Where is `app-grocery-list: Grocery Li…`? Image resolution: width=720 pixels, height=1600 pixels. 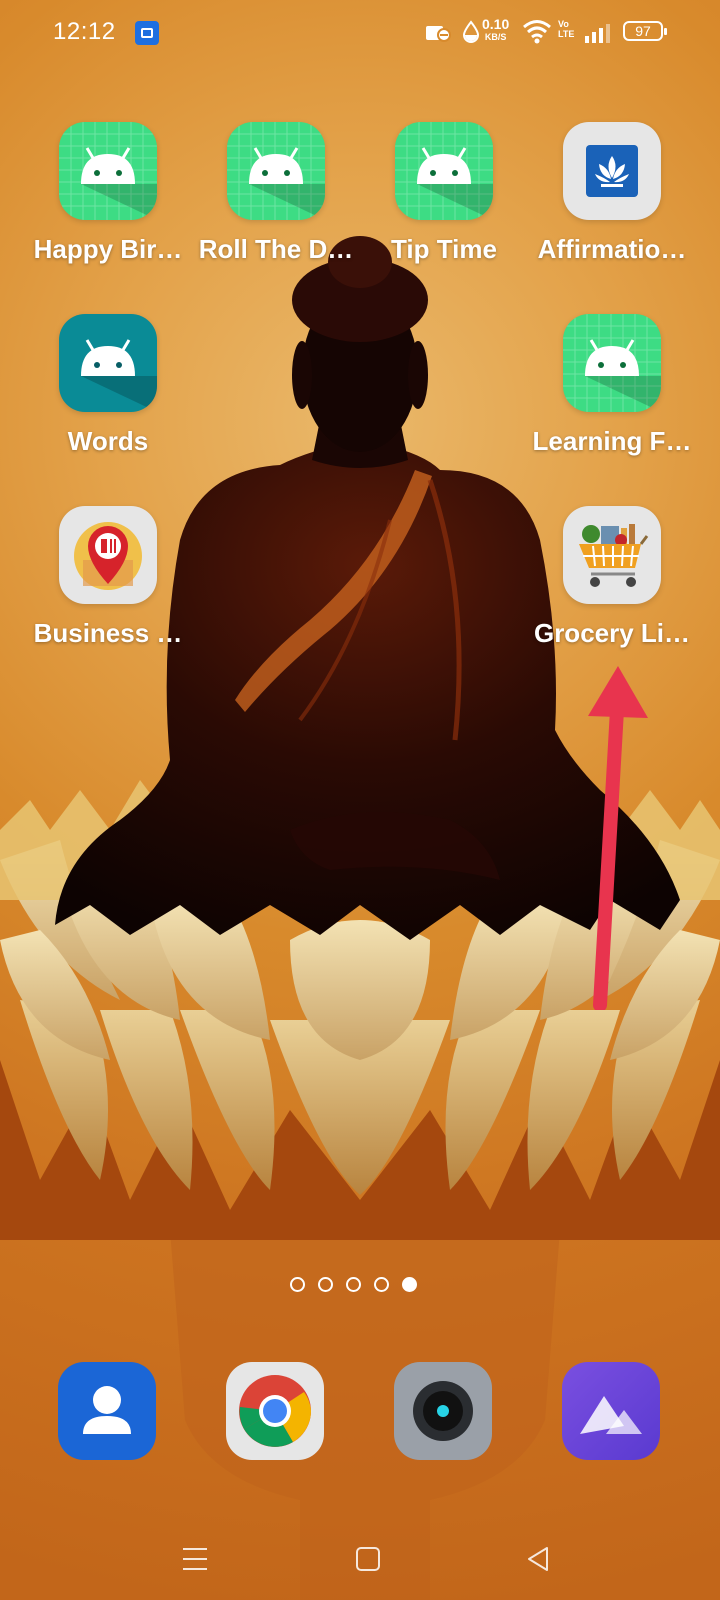 app-grocery-list: Grocery Li… is located at coordinates (612, 577).